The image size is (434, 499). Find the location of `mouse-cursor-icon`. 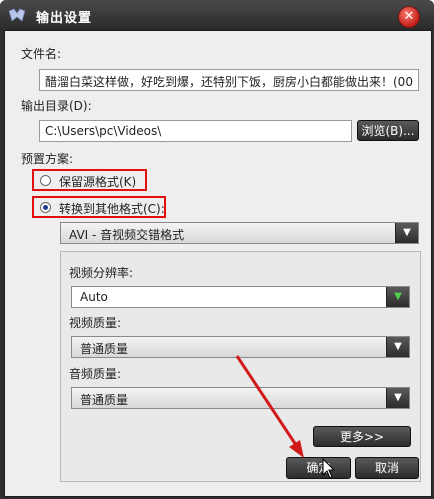

mouse-cursor-icon is located at coordinates (329, 468).